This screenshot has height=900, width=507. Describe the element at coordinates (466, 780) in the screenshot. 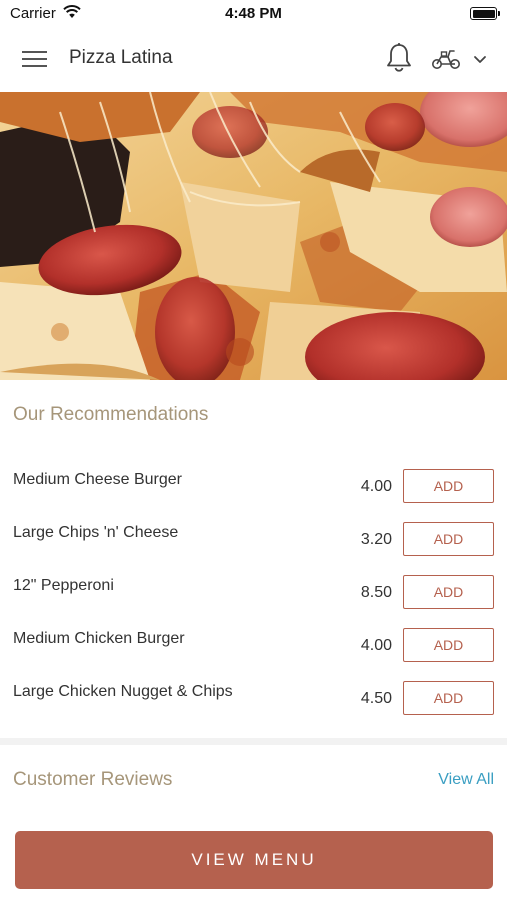

I see `view-all-link: View All` at that location.